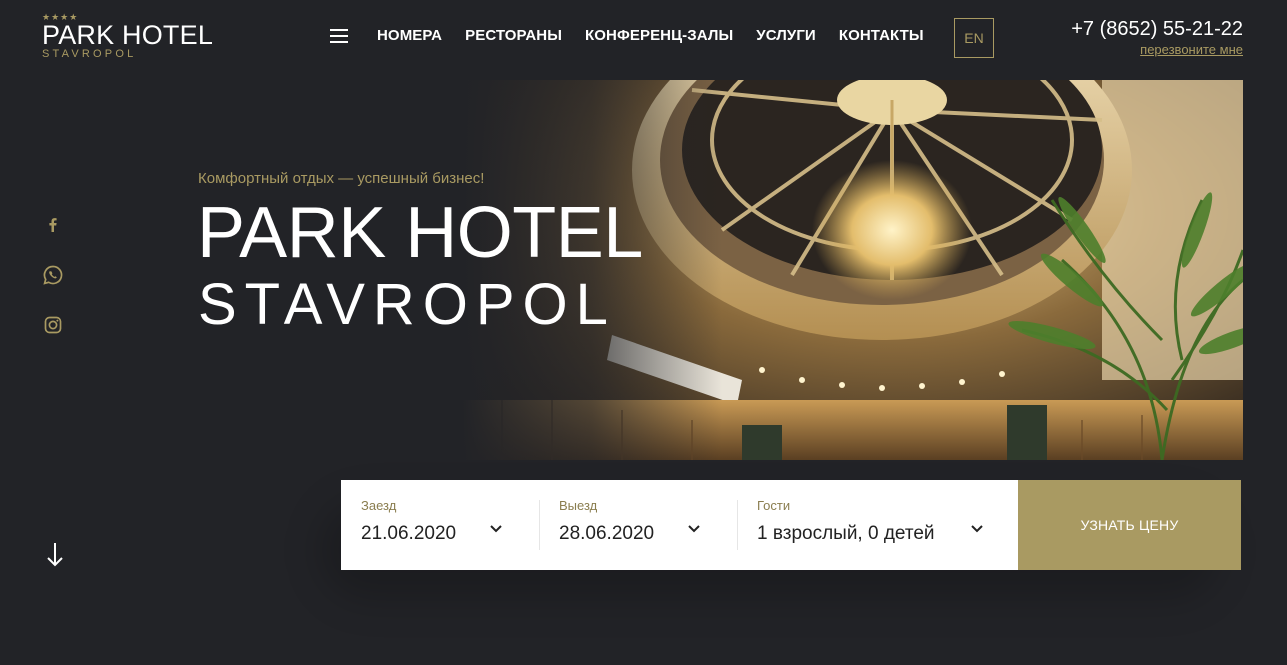  What do you see at coordinates (1157, 49) in the screenshot?
I see `callback-link: перезвоните мне` at bounding box center [1157, 49].